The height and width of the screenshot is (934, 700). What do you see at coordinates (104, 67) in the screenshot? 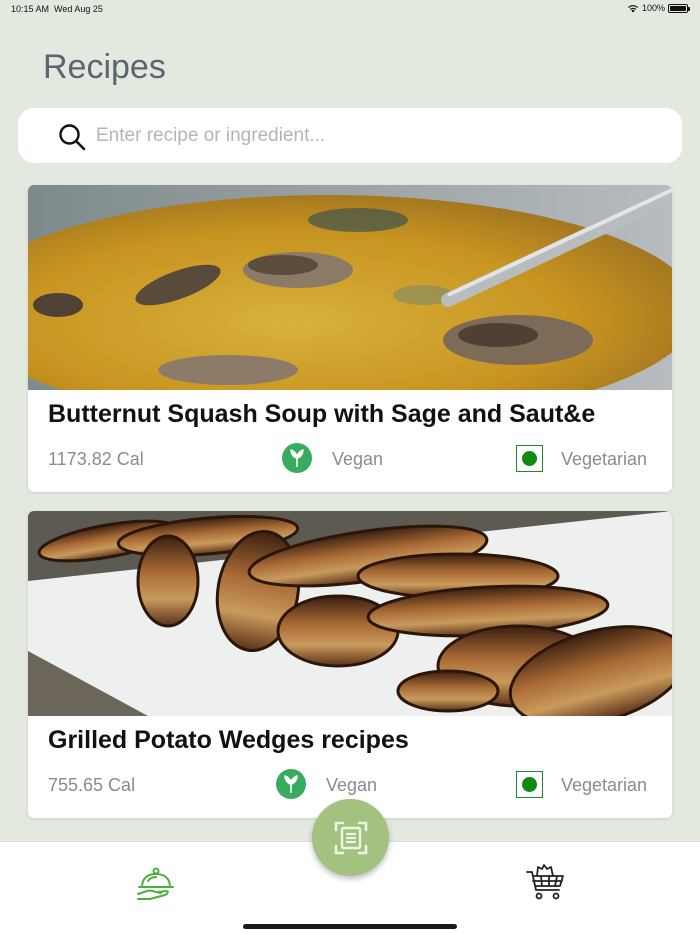
I see `page-title: Recipes` at bounding box center [104, 67].